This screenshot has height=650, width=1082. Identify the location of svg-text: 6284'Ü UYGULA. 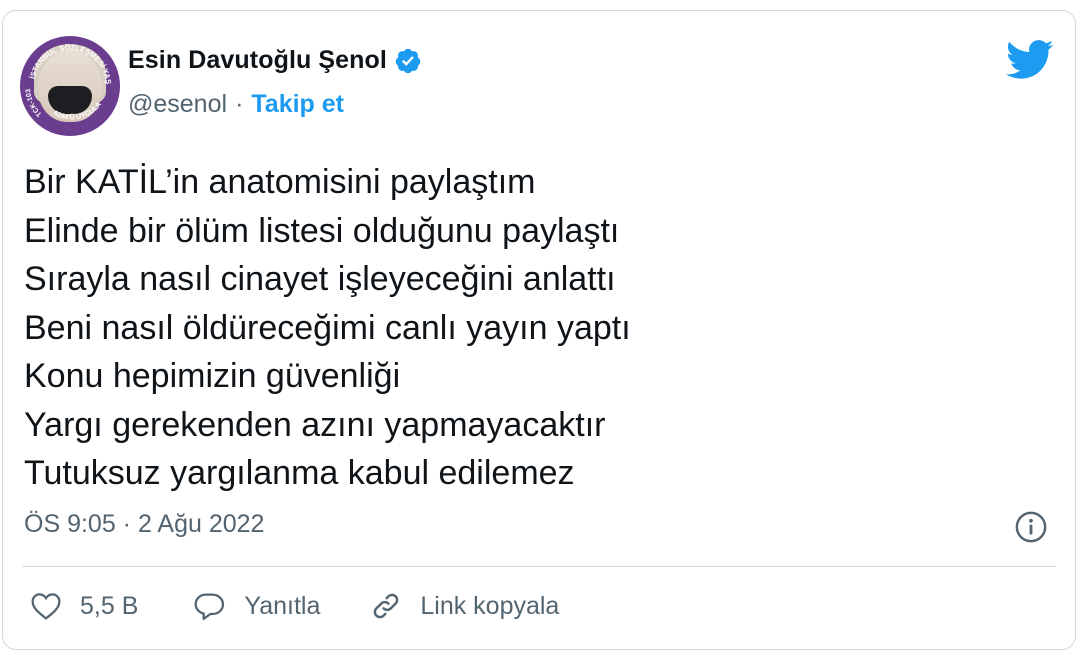
(77, 111).